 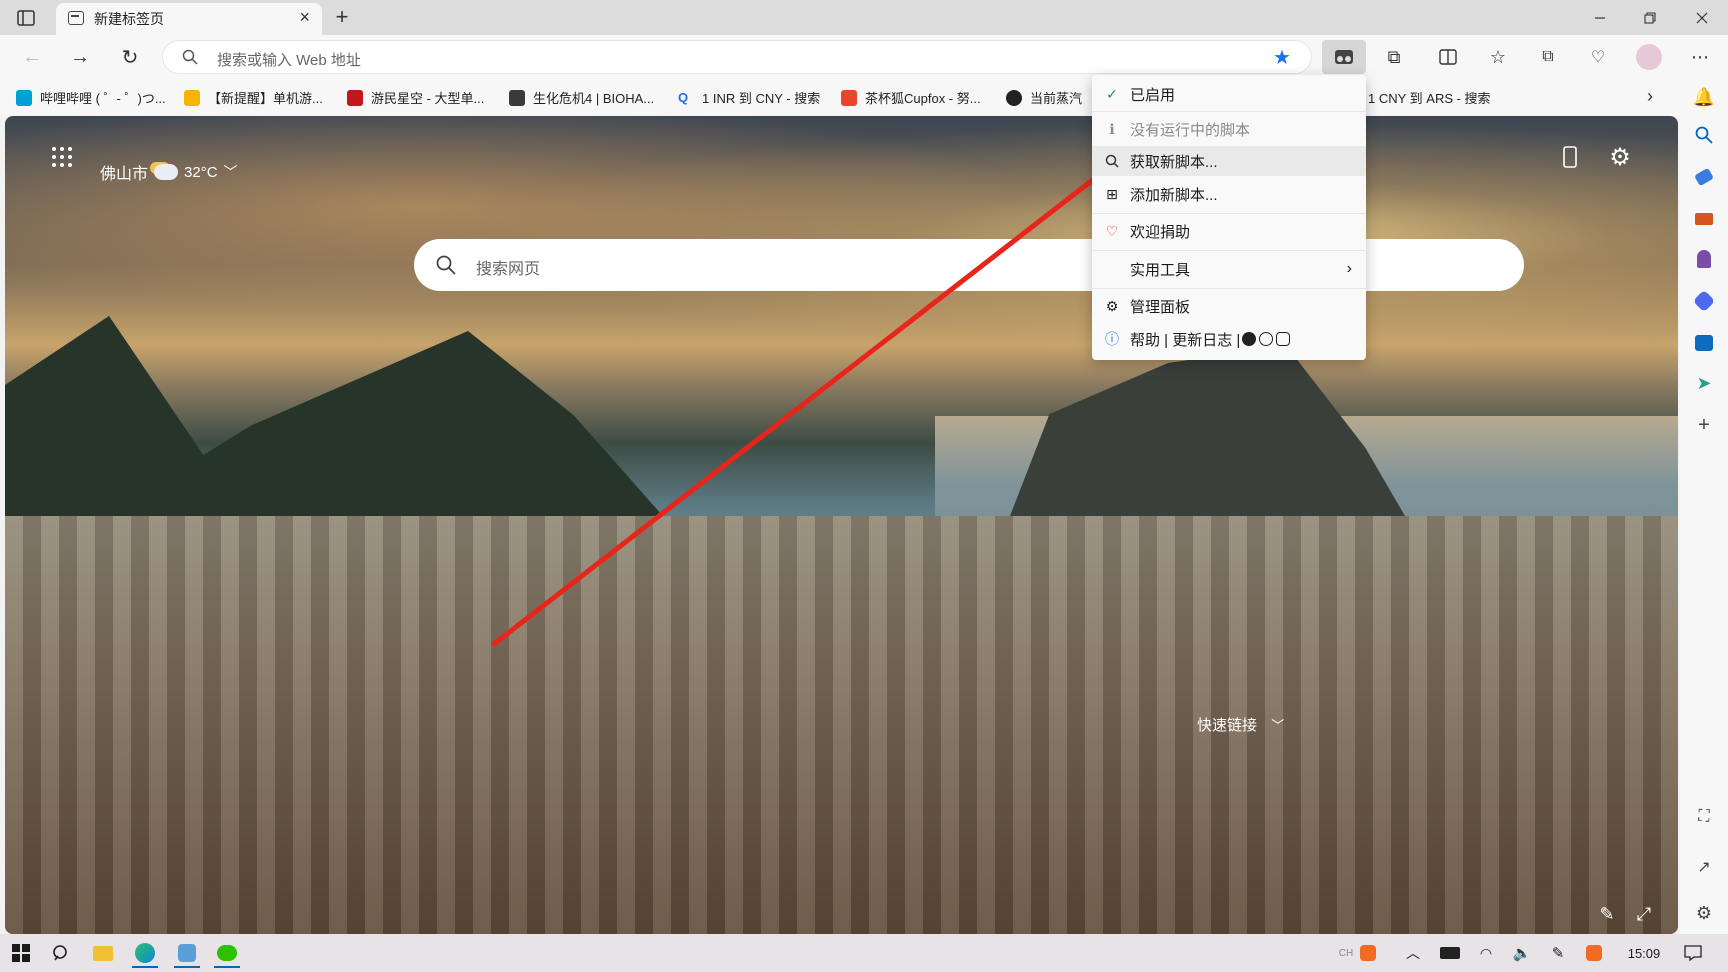 I want to click on phone-icon, so click(x=1570, y=157).